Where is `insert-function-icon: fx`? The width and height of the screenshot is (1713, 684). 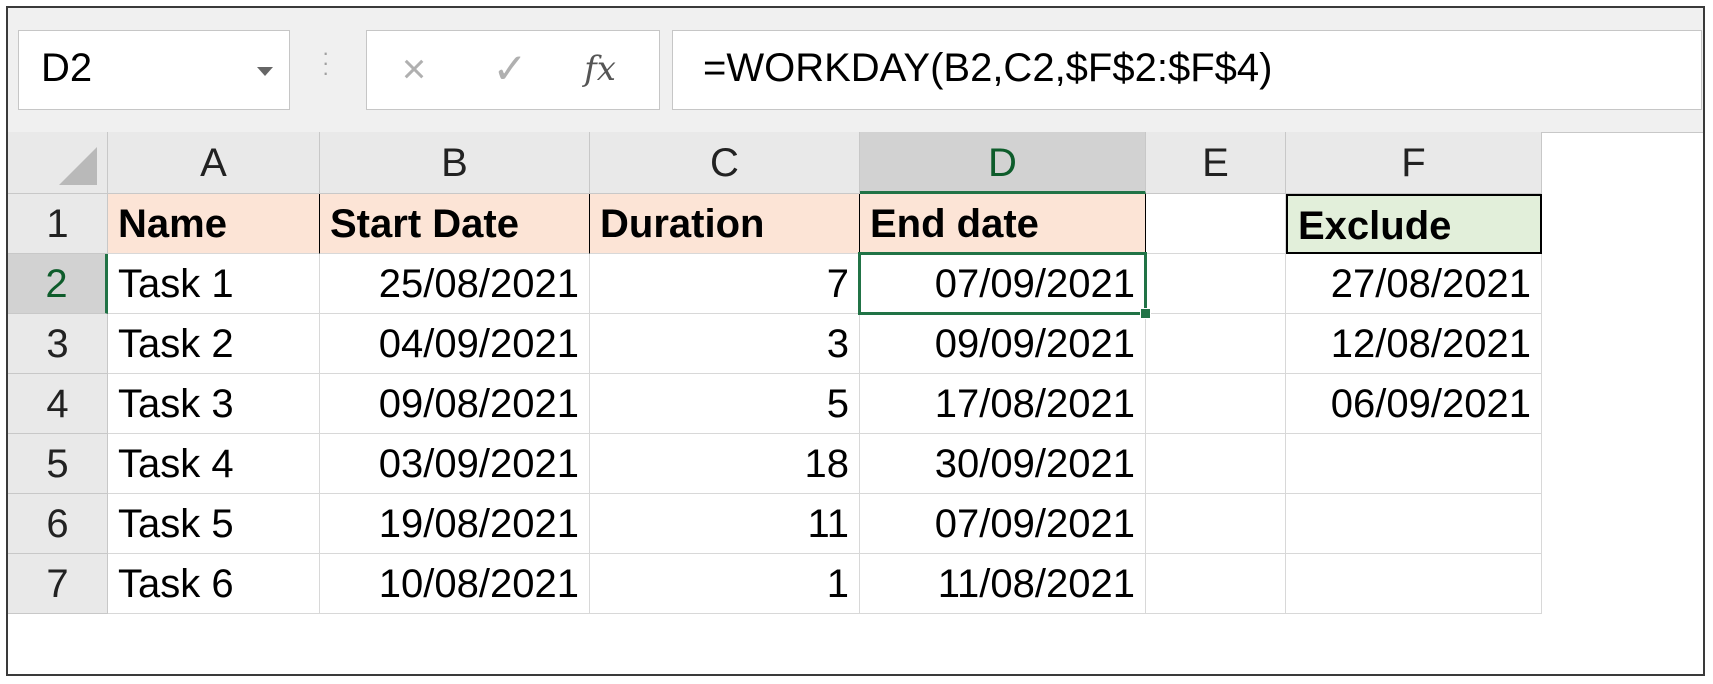 insert-function-icon: fx is located at coordinates (600, 69).